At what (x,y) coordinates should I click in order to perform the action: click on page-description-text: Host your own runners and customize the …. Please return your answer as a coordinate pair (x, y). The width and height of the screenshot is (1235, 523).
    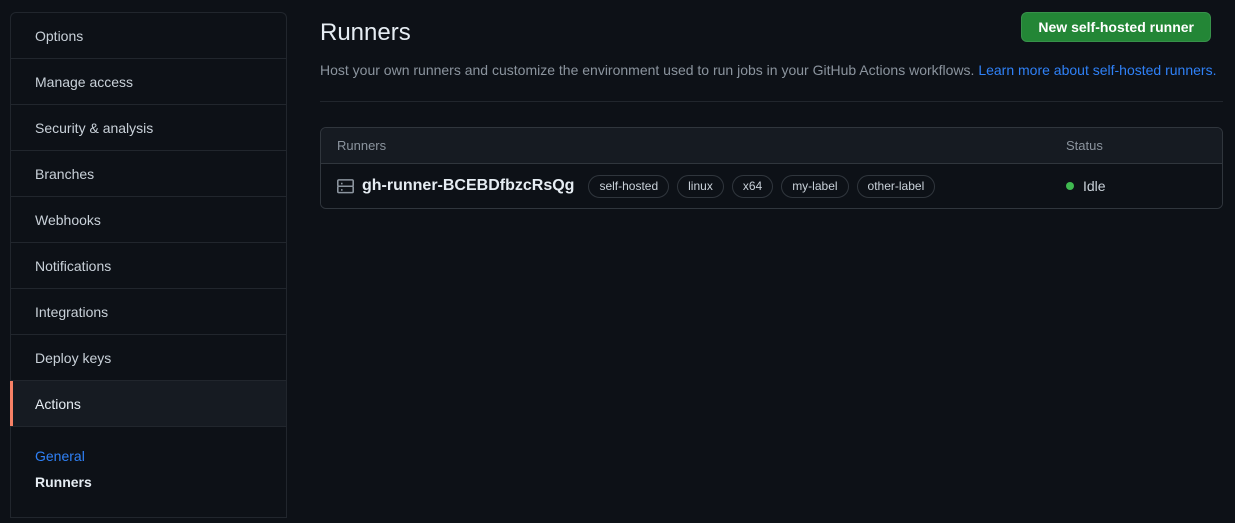
    Looking at the image, I should click on (649, 70).